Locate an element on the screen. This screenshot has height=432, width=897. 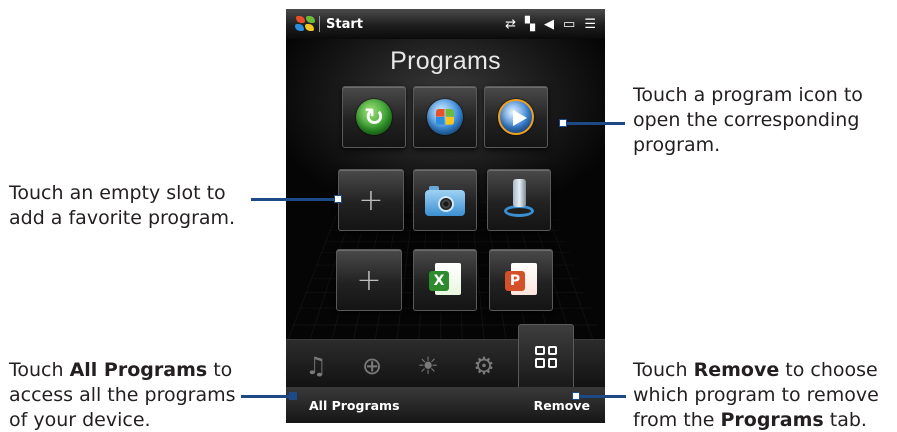
empty-slot-2: + is located at coordinates (369, 280).